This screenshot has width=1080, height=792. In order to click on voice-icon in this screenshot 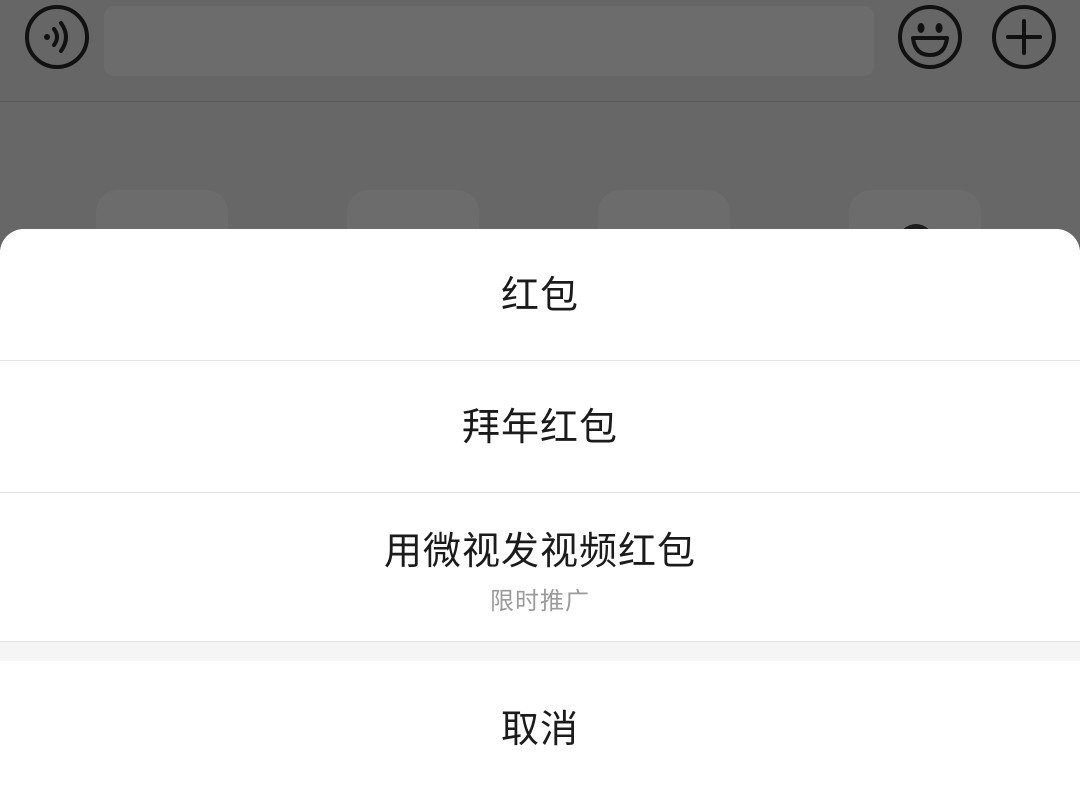, I will do `click(57, 37)`.